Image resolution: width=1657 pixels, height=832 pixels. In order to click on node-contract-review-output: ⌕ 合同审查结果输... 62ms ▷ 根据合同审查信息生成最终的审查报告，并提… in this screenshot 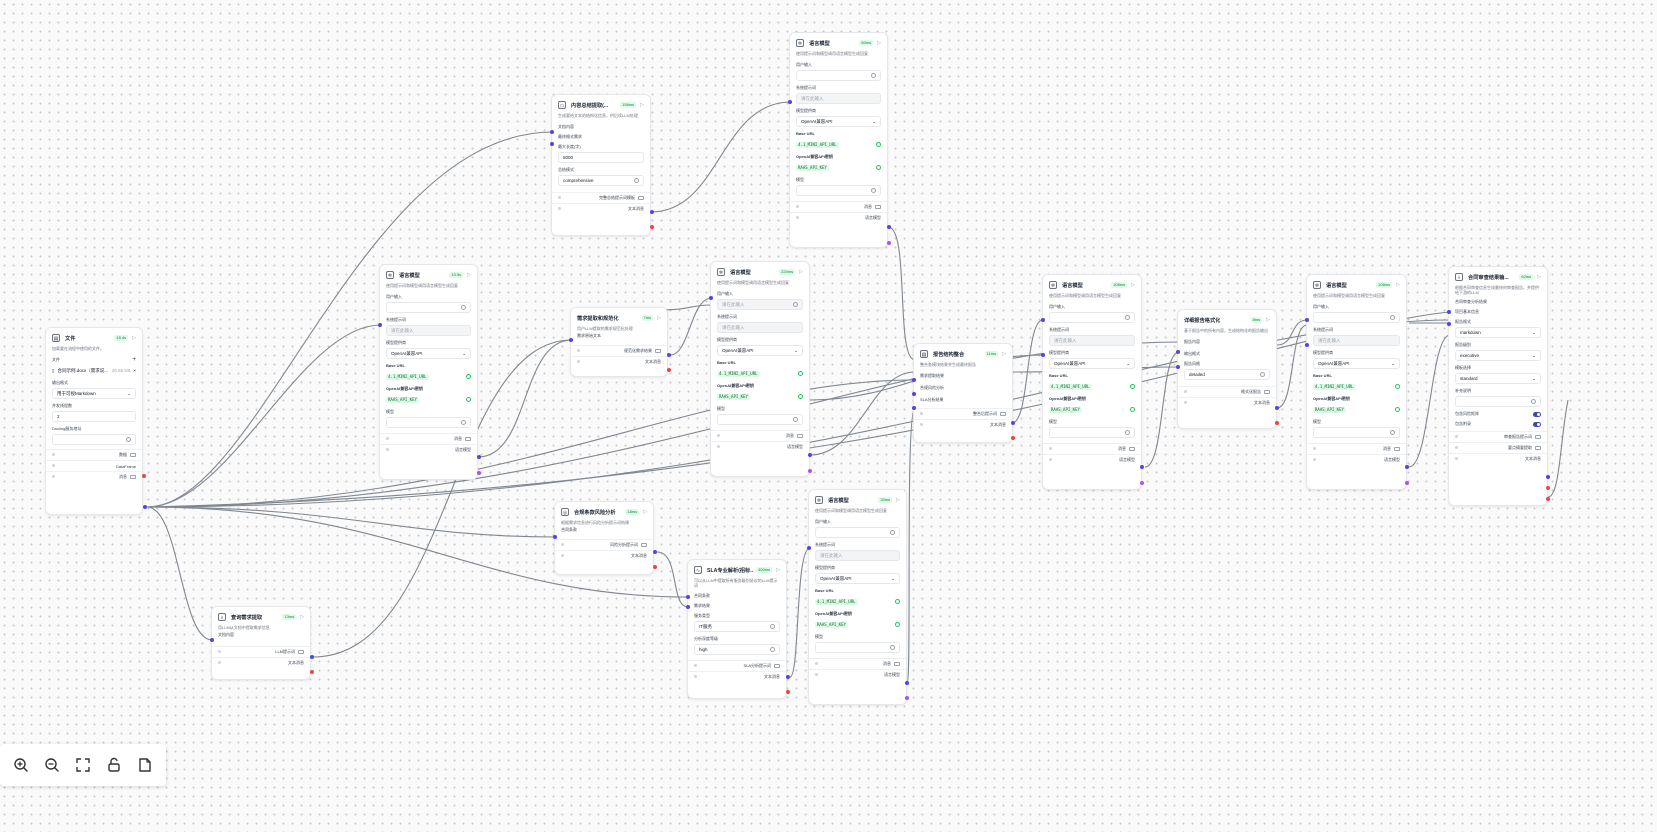, I will do `click(1498, 386)`.